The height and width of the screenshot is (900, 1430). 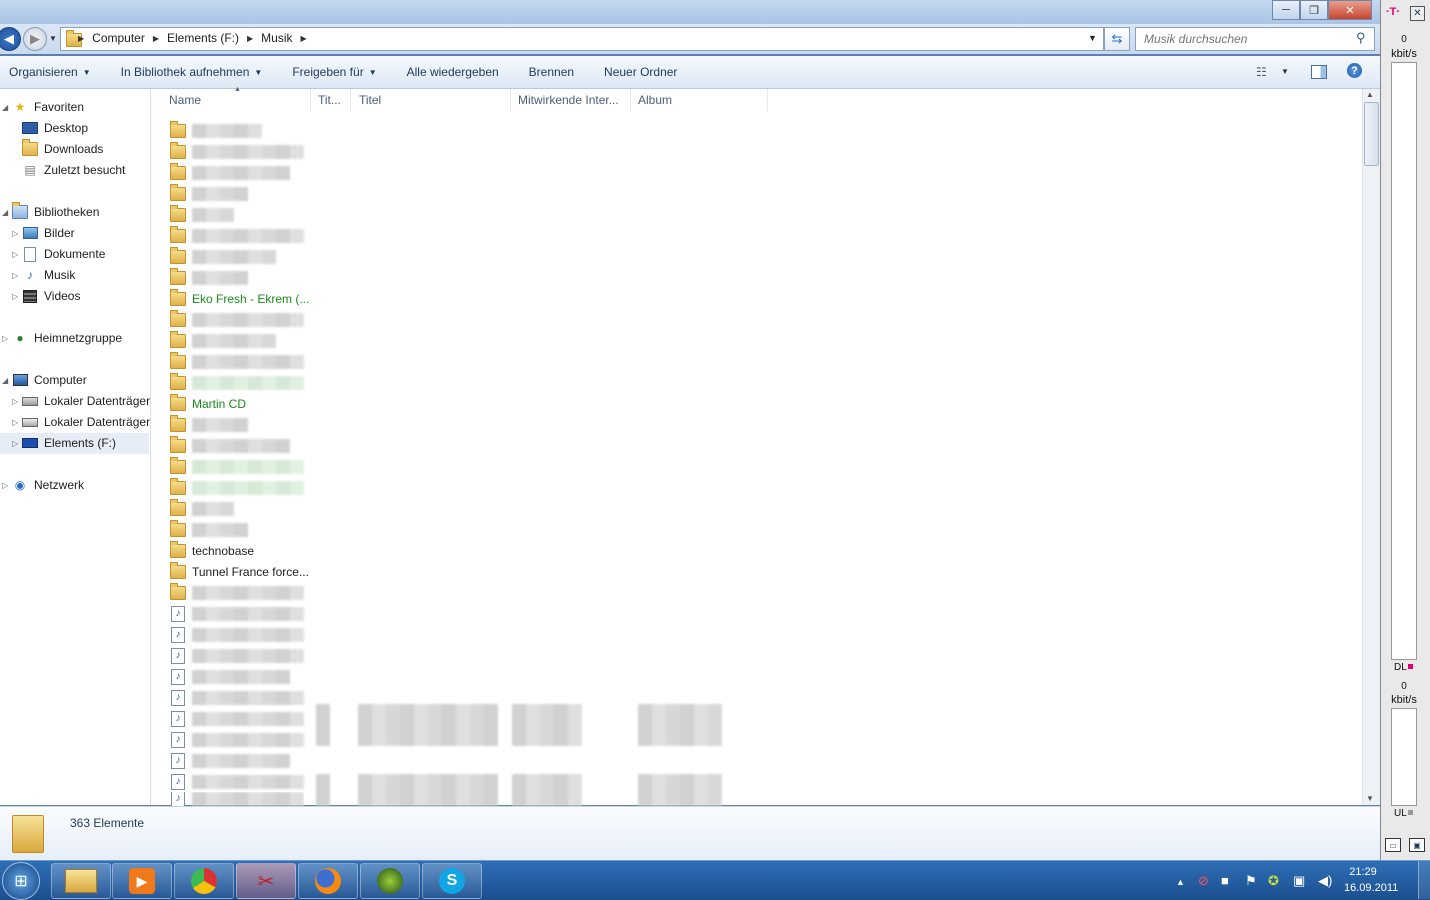 What do you see at coordinates (1319, 72) in the screenshot?
I see `preview-pane-icon` at bounding box center [1319, 72].